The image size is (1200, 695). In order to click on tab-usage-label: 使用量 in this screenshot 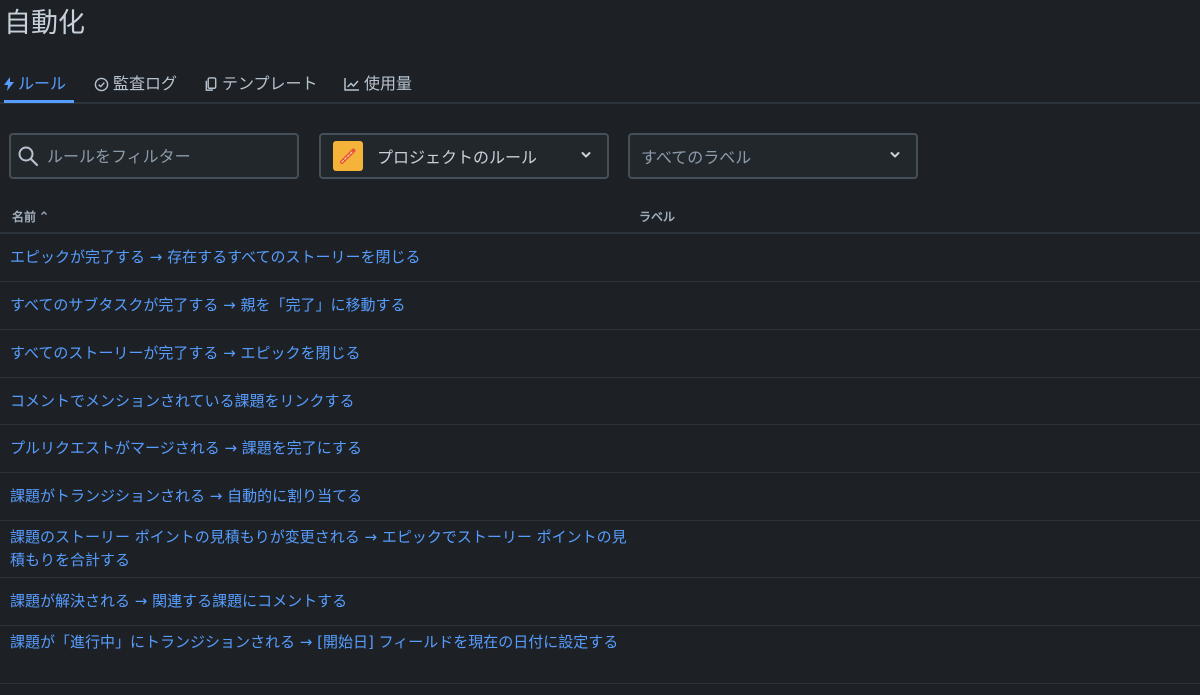, I will do `click(388, 83)`.